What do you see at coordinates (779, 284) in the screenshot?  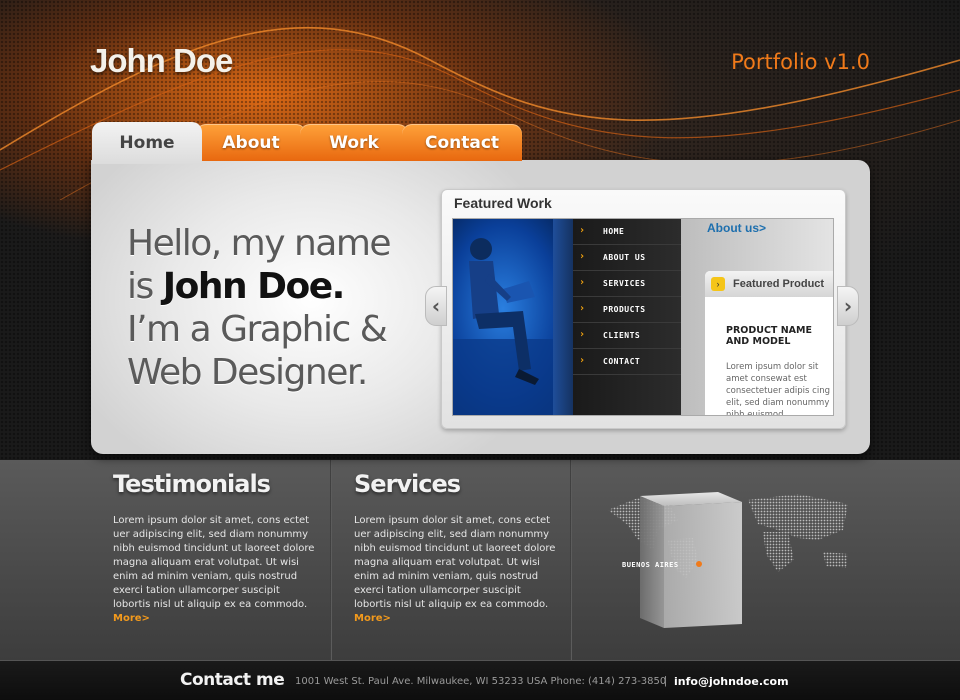 I see `featured-product-heading: Featured Product` at bounding box center [779, 284].